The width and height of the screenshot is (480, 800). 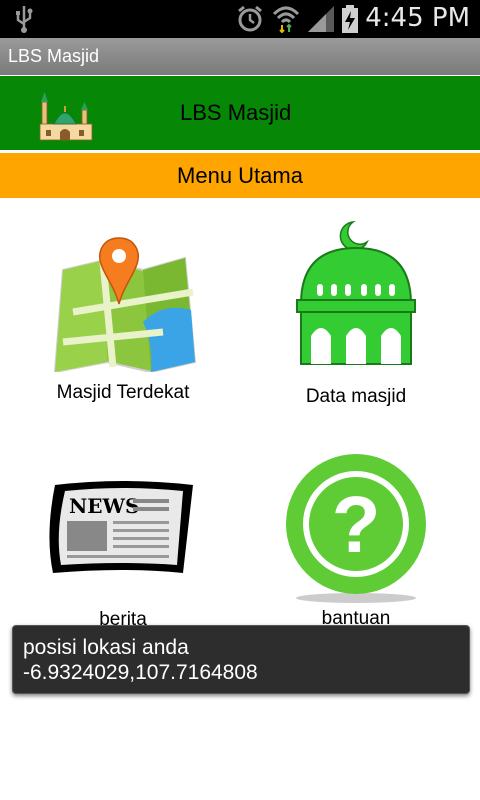 I want to click on status-bar: 4:45 PM, so click(x=240, y=19).